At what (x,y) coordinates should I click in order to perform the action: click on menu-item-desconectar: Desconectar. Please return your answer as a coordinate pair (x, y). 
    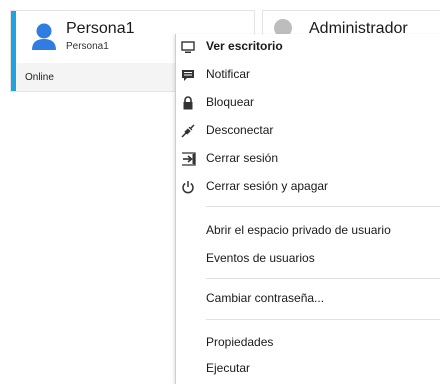
    Looking at the image, I should click on (308, 131).